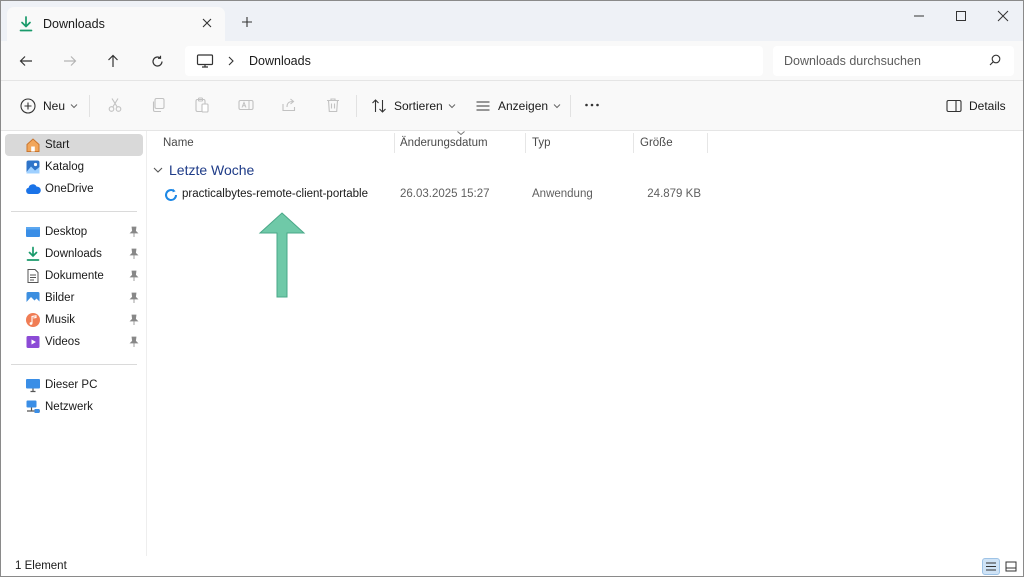 The height and width of the screenshot is (577, 1024). I want to click on back-arrow-icon, so click(26, 61).